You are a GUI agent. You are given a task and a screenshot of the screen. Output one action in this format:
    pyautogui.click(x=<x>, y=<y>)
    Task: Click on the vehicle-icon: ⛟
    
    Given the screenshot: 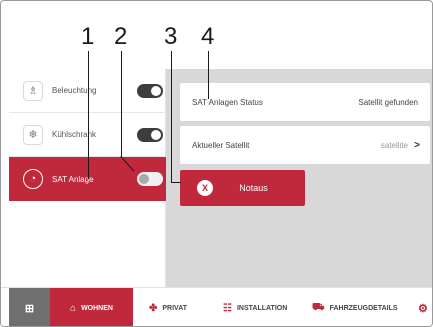 What is the action you would take?
    pyautogui.click(x=318, y=307)
    